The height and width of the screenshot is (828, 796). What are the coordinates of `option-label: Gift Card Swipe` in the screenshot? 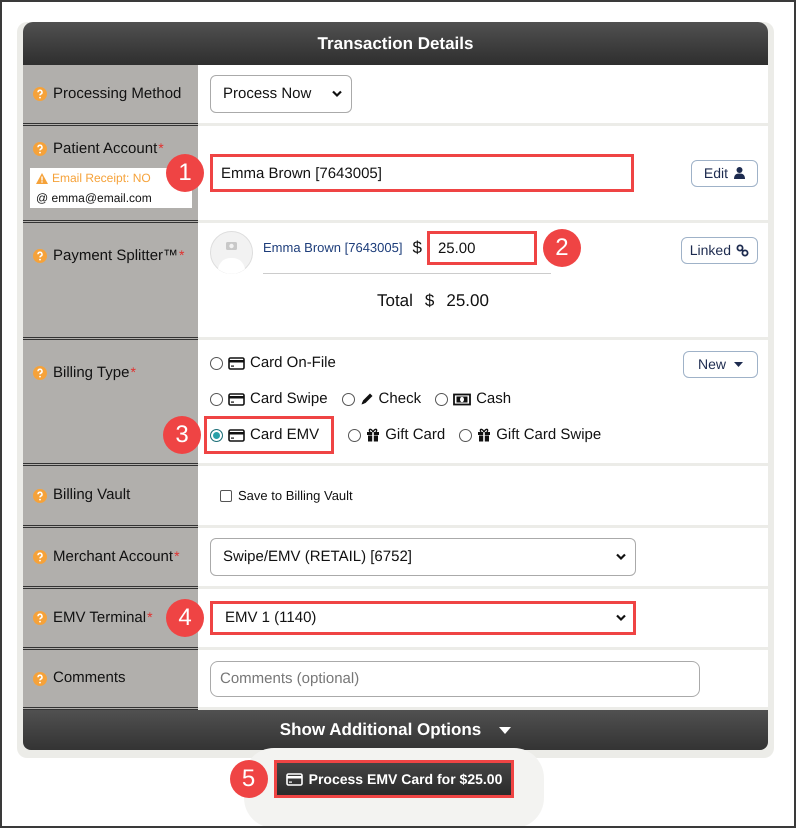 It's located at (549, 434).